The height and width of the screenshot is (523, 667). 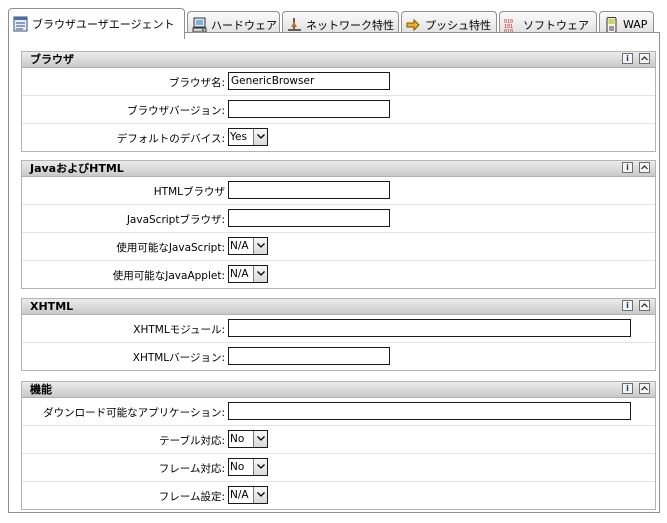 I want to click on javaapplet-enabled-select: N/A, so click(x=248, y=274).